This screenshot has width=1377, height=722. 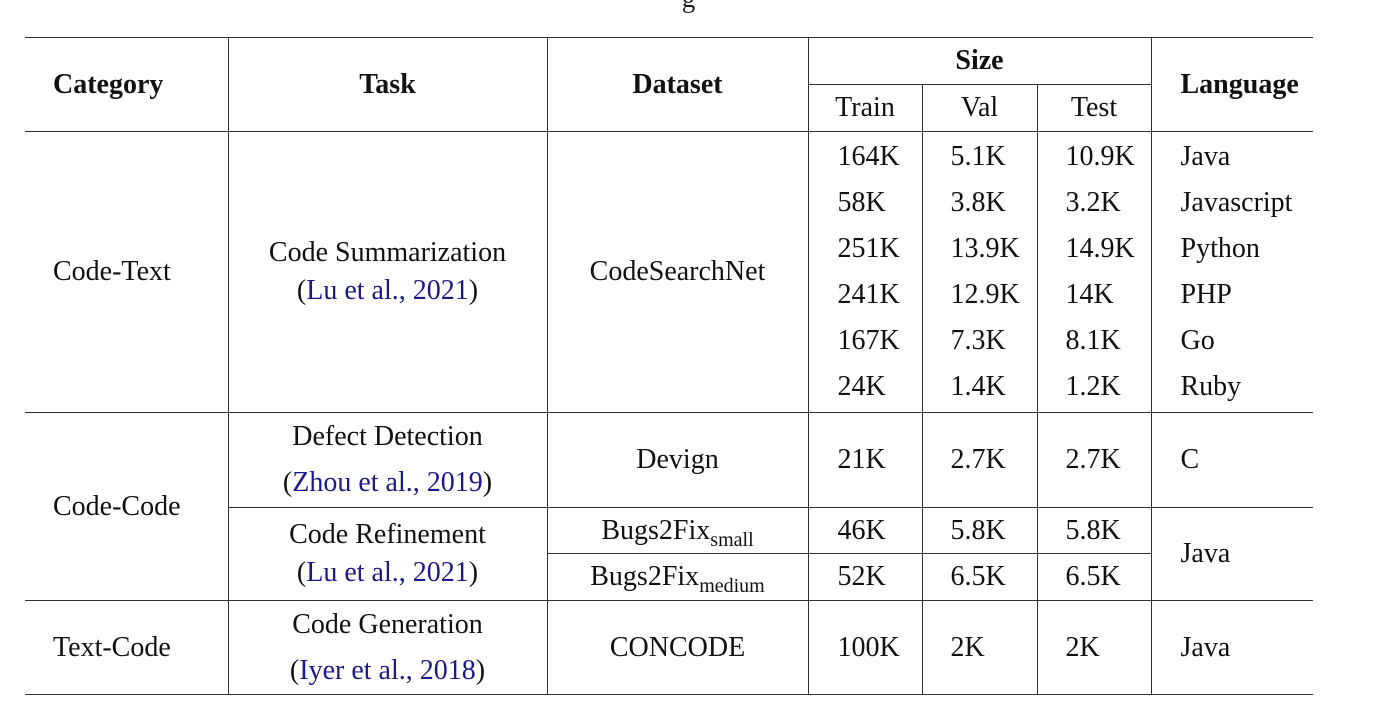 What do you see at coordinates (979, 108) in the screenshot?
I see `header-val: Val` at bounding box center [979, 108].